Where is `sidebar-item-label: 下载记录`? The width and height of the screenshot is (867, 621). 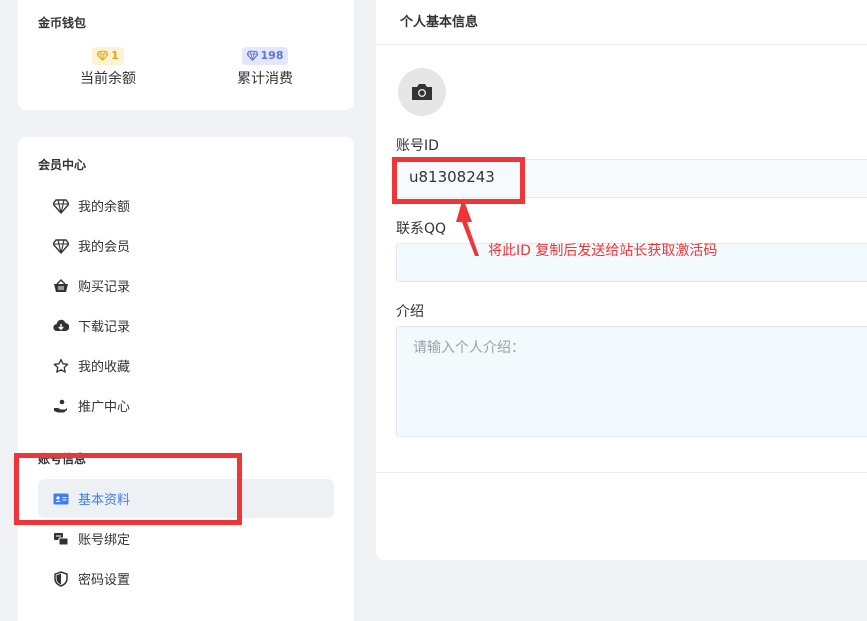
sidebar-item-label: 下载记录 is located at coordinates (104, 327).